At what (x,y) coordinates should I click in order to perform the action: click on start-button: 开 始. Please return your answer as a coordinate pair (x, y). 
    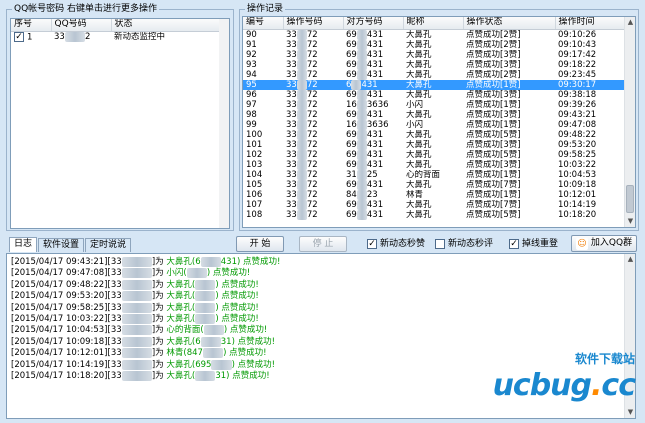
    Looking at the image, I should click on (260, 244).